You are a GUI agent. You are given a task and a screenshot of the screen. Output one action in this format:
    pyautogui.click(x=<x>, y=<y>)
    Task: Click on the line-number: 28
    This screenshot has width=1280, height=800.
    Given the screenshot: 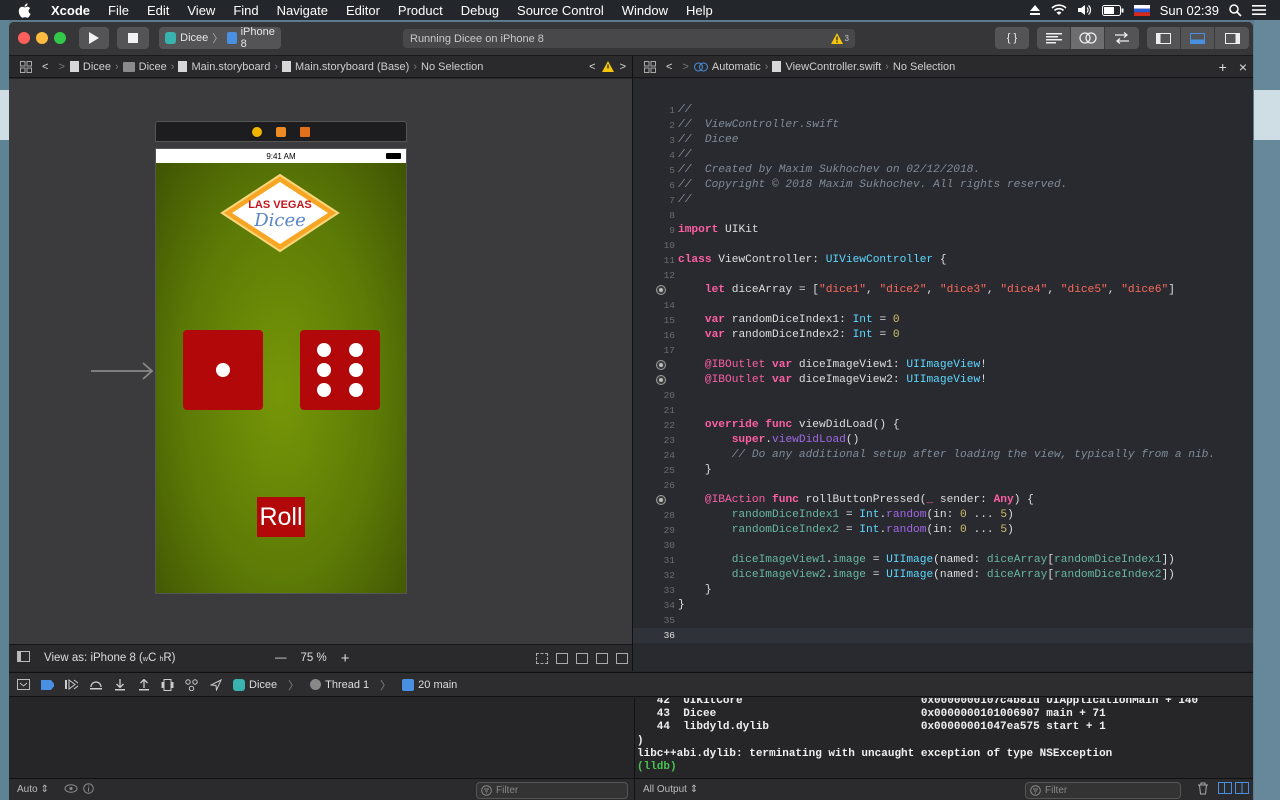 What is the action you would take?
    pyautogui.click(x=654, y=515)
    